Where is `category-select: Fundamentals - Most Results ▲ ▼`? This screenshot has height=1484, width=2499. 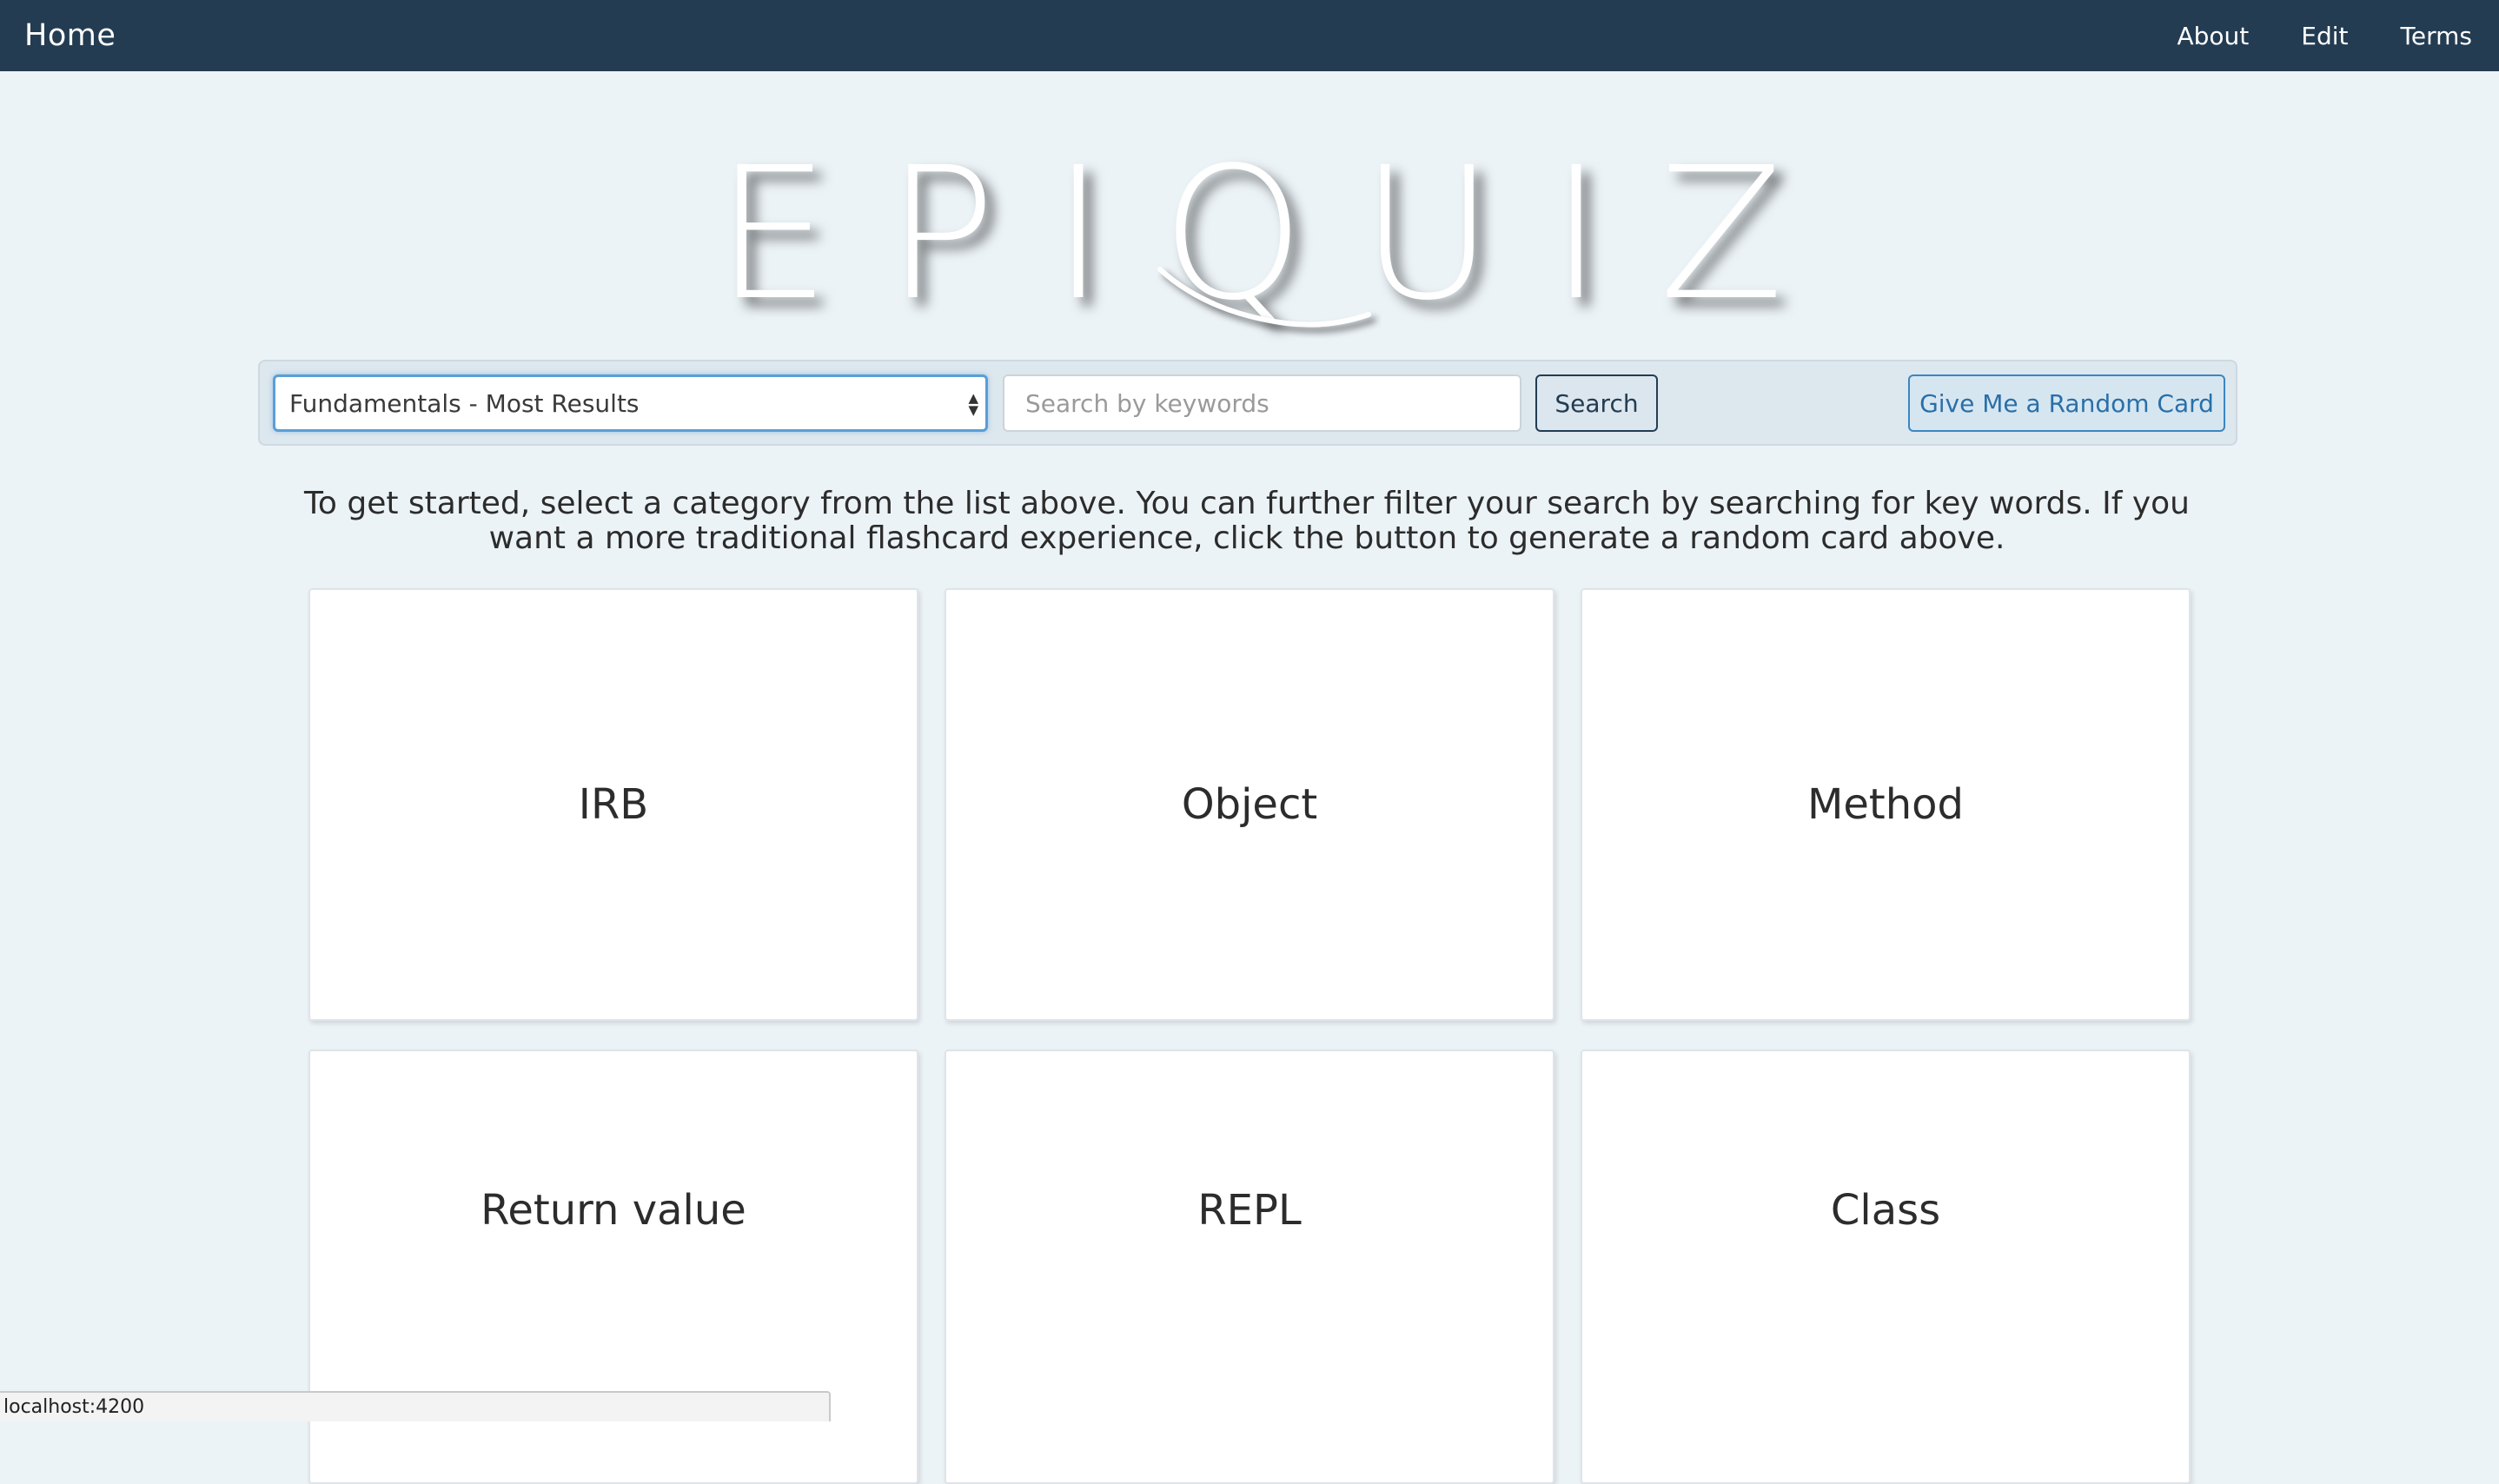
category-select: Fundamentals - Most Results ▲ ▼ is located at coordinates (630, 403).